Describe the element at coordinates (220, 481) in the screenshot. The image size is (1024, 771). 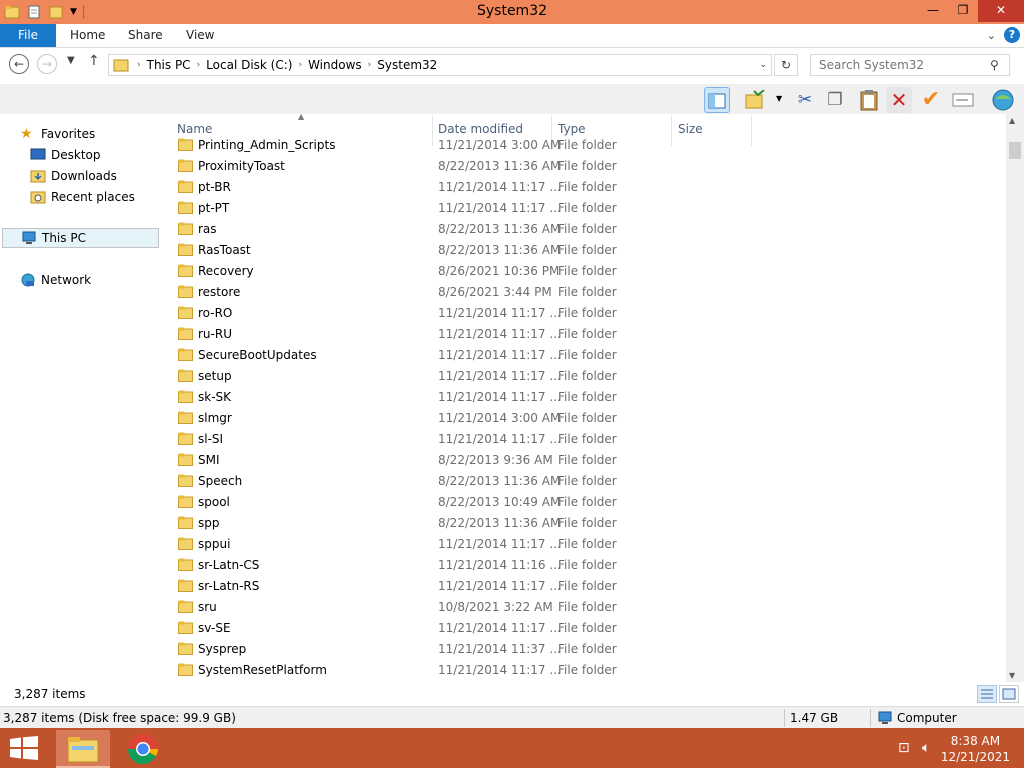
I see `file-name: Speech` at that location.